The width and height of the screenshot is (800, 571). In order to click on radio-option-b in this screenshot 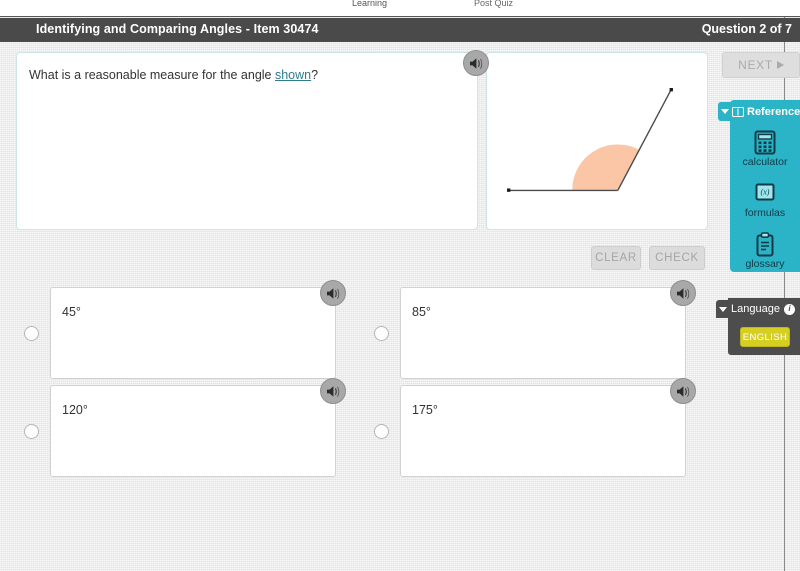, I will do `click(381, 333)`.